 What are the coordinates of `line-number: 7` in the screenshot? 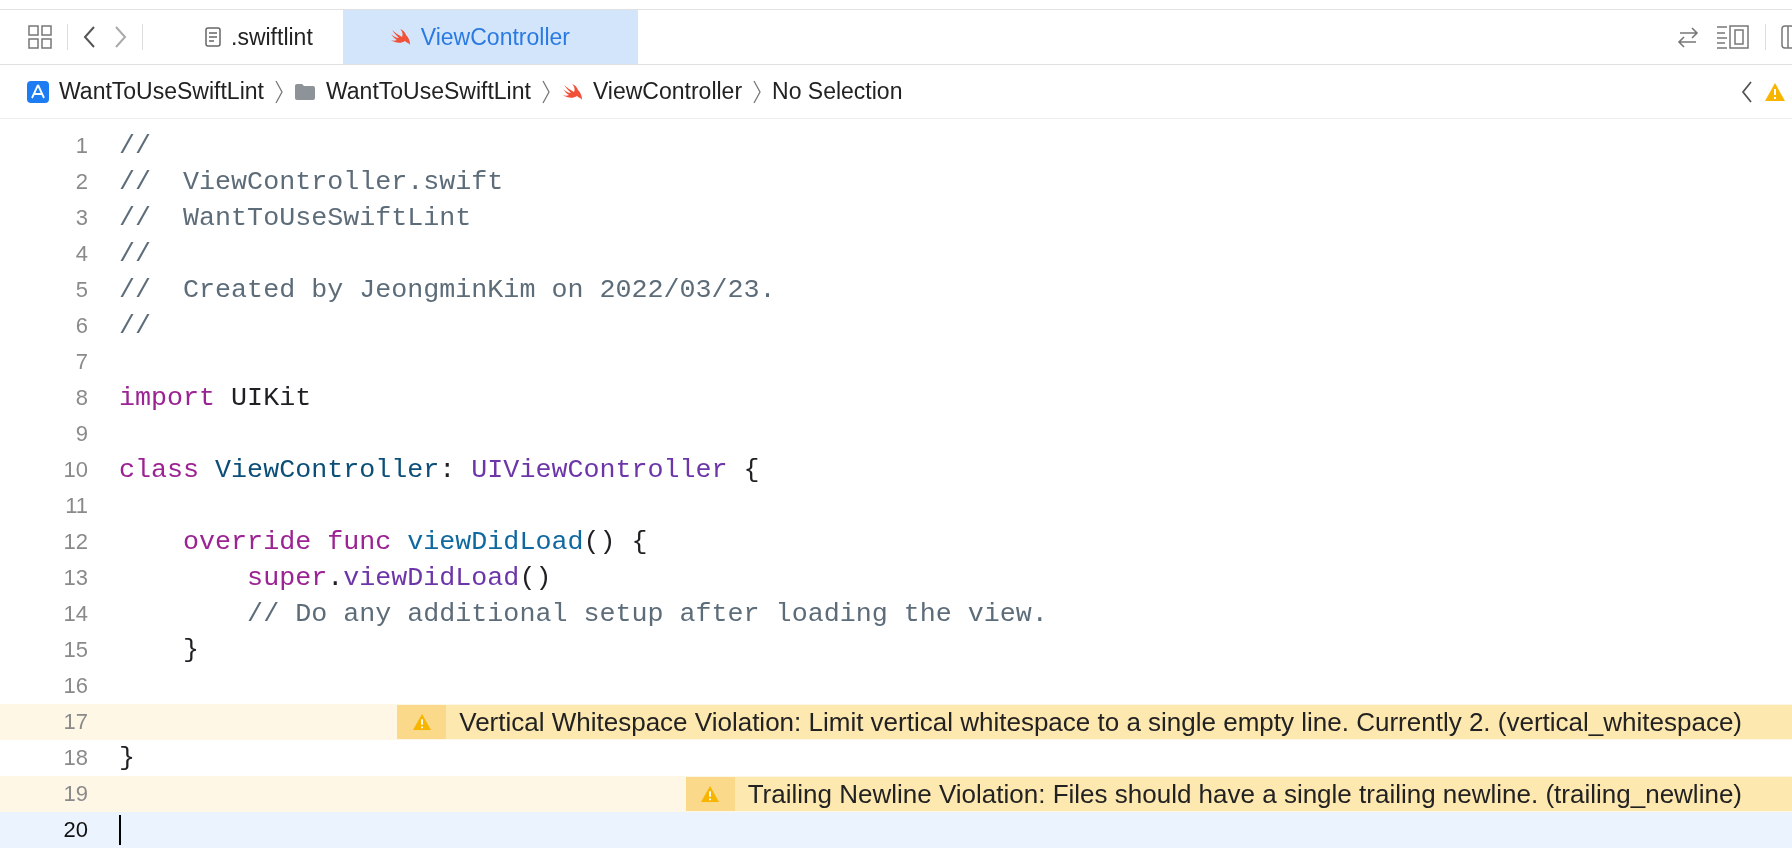 It's located at (81, 362).